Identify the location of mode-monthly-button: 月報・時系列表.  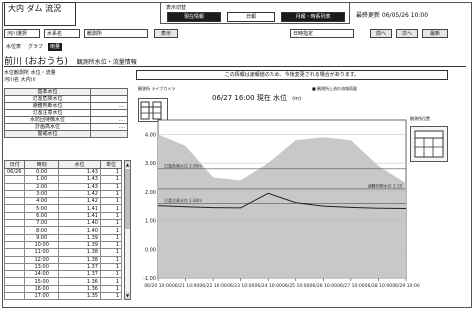
(313, 17).